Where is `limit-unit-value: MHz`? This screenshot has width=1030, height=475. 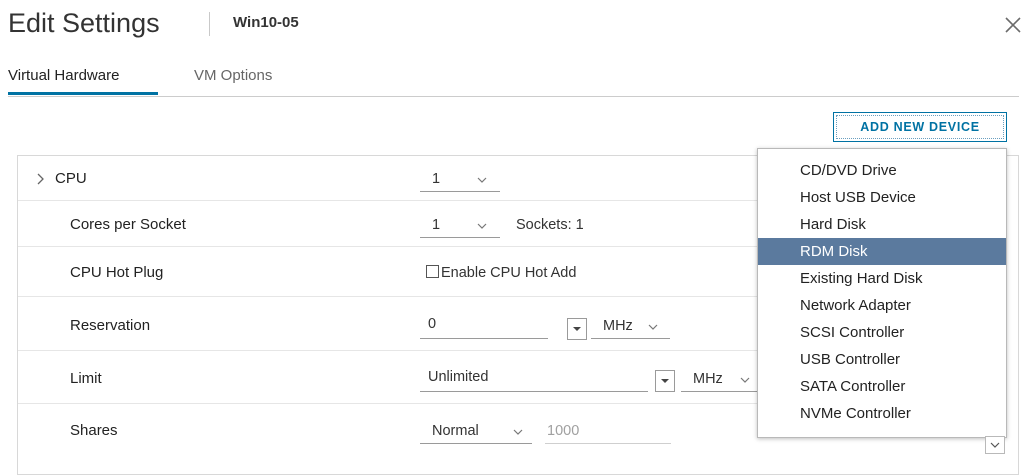 limit-unit-value: MHz is located at coordinates (708, 379).